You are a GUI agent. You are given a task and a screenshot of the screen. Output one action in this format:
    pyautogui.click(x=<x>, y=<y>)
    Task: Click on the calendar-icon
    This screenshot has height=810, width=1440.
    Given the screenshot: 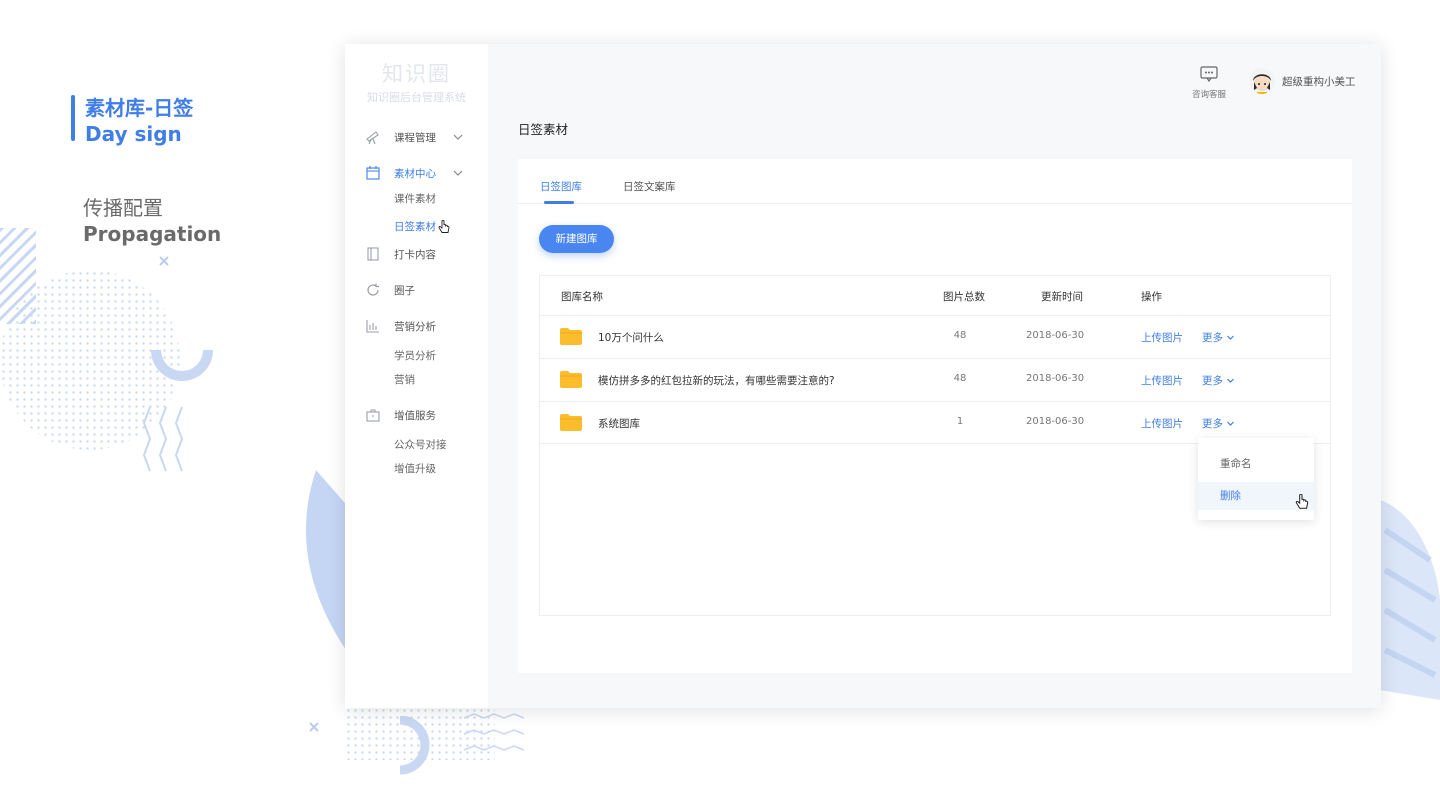 What is the action you would take?
    pyautogui.click(x=373, y=173)
    